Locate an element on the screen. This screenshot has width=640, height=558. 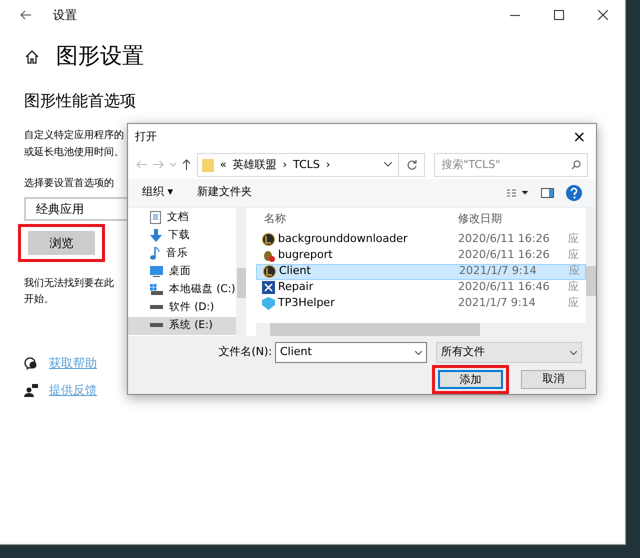
file-row: Client 2021/1/7 9:14 应 is located at coordinates (421, 272).